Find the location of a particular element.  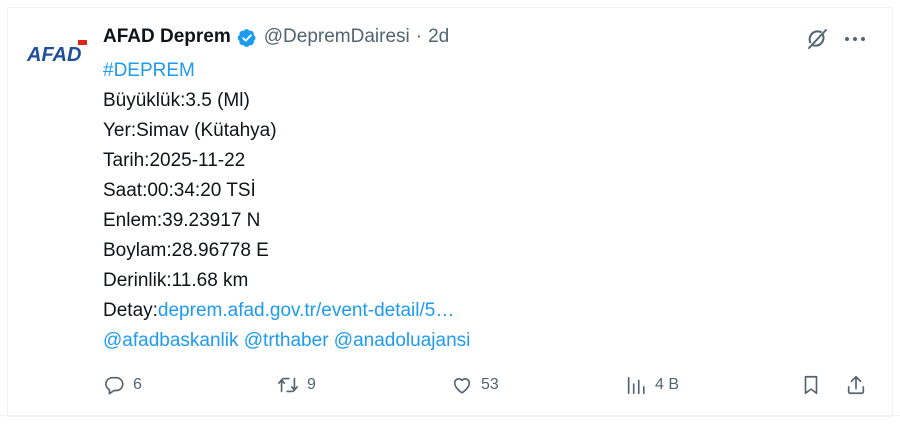

author-avatar: AFAD is located at coordinates (58, 52).